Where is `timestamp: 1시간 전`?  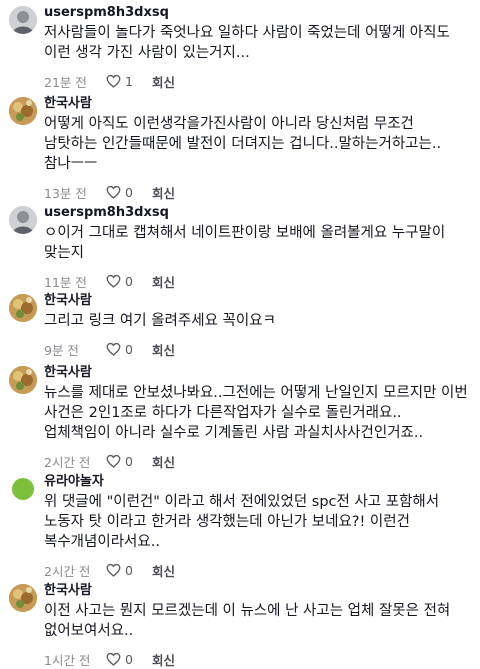
timestamp: 1시간 전 is located at coordinates (67, 660).